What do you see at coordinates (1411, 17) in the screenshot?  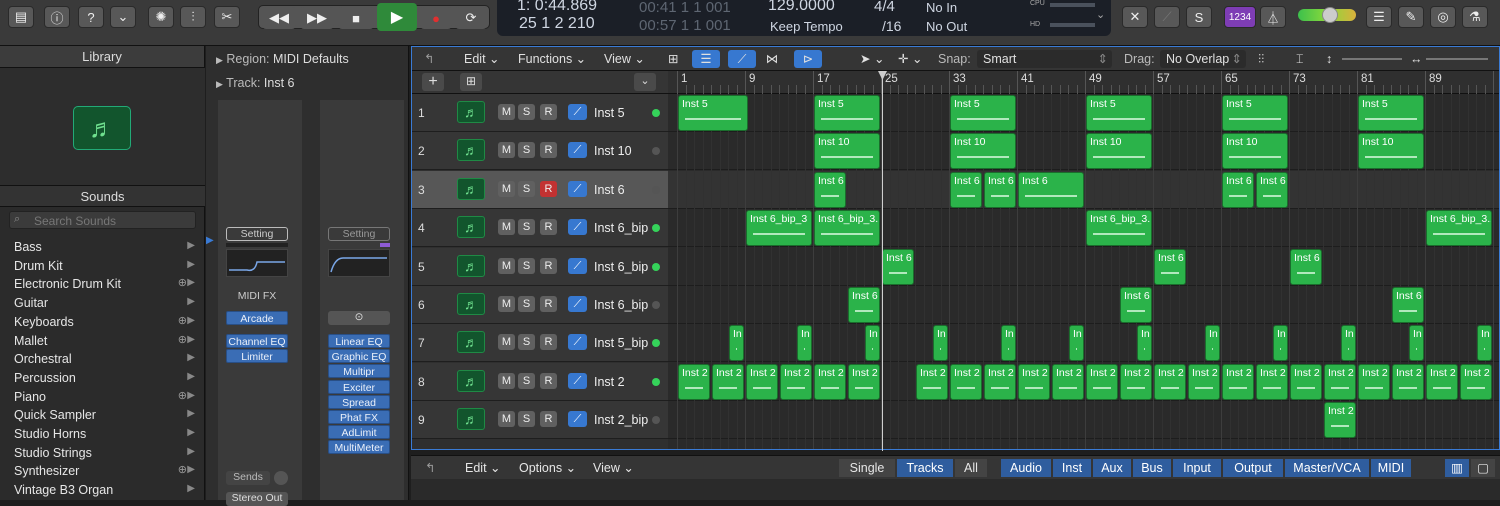 I see `note-pad-icon: ✎` at bounding box center [1411, 17].